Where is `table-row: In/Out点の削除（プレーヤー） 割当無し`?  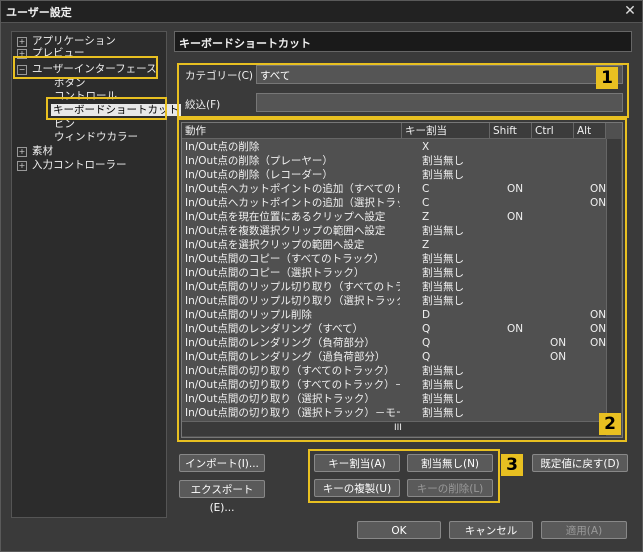 table-row: In/Out点の削除（プレーヤー） 割当無し is located at coordinates (394, 161).